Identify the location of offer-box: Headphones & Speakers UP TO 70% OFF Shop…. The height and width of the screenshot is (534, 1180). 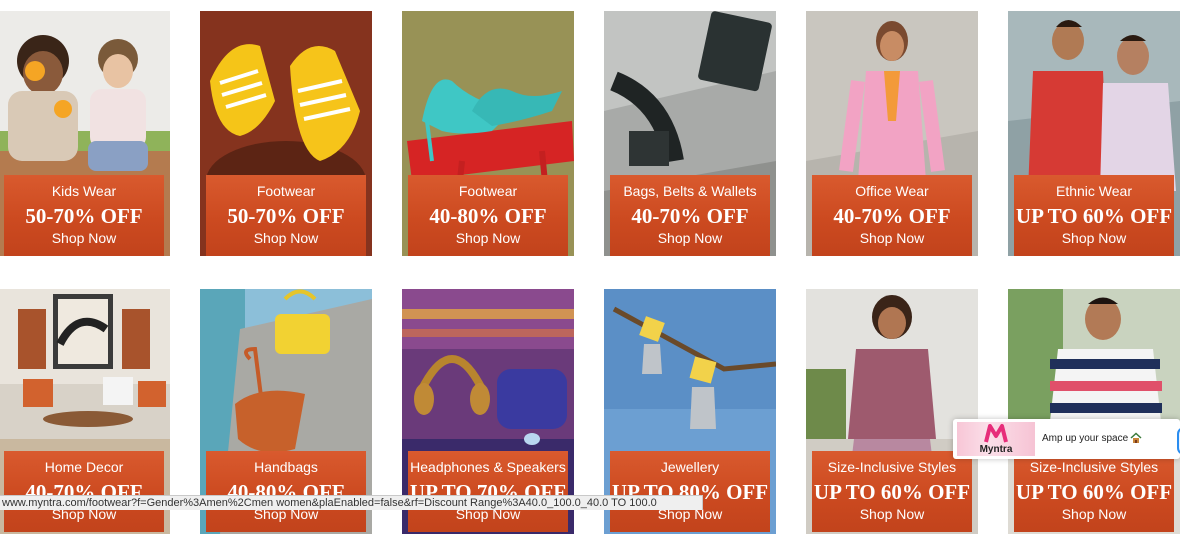
(488, 491).